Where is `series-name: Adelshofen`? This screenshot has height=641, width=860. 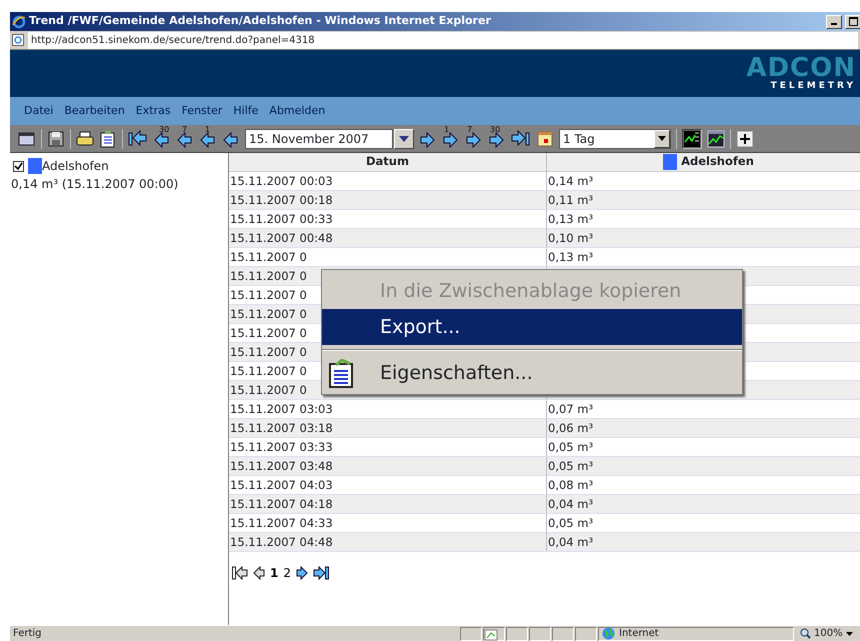
series-name: Adelshofen is located at coordinates (75, 166).